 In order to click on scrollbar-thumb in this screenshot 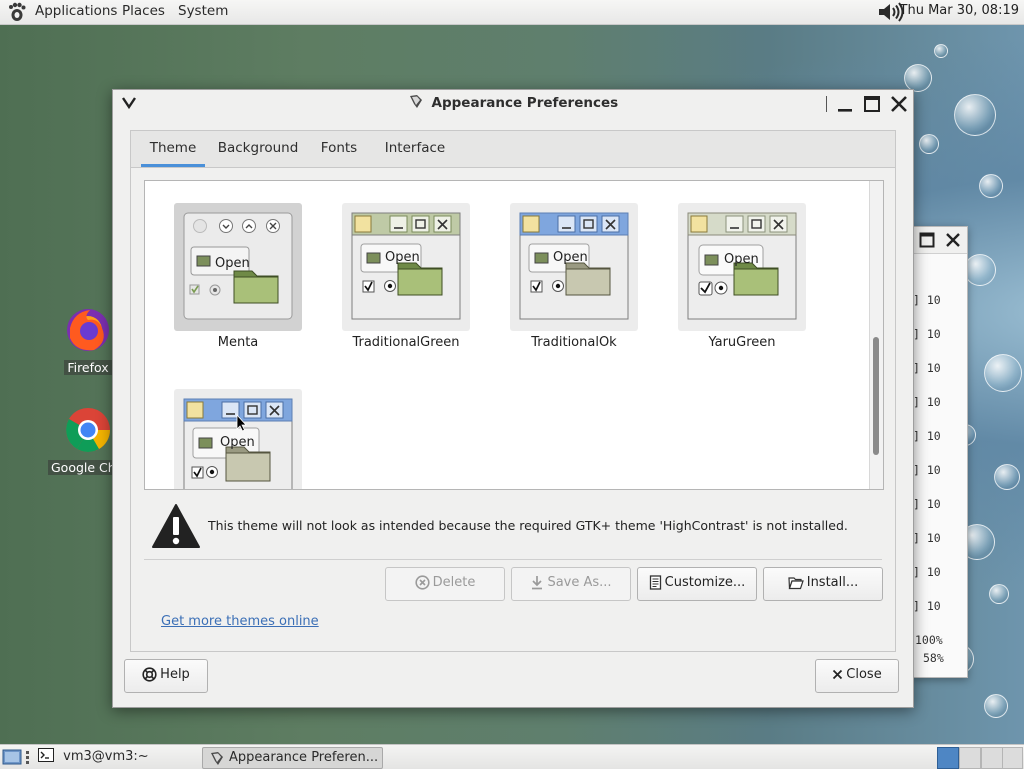, I will do `click(876, 396)`.